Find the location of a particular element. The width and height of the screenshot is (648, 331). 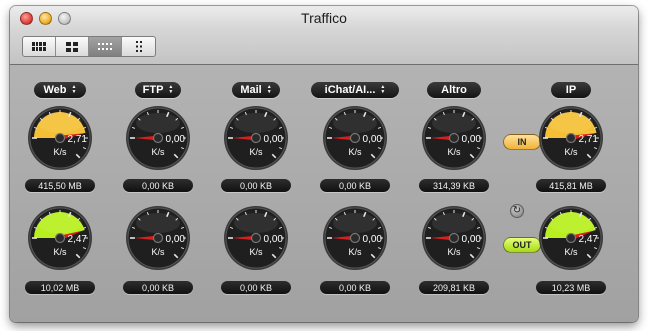

total-in-value: 314,39 KB is located at coordinates (454, 185).